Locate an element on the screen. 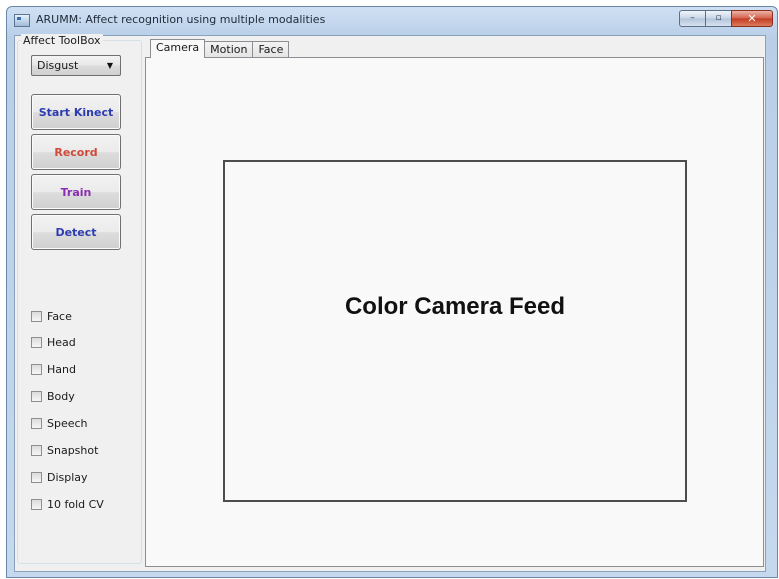 Image resolution: width=779 pixels, height=579 pixels. body-checkbox: Body is located at coordinates (53, 396).